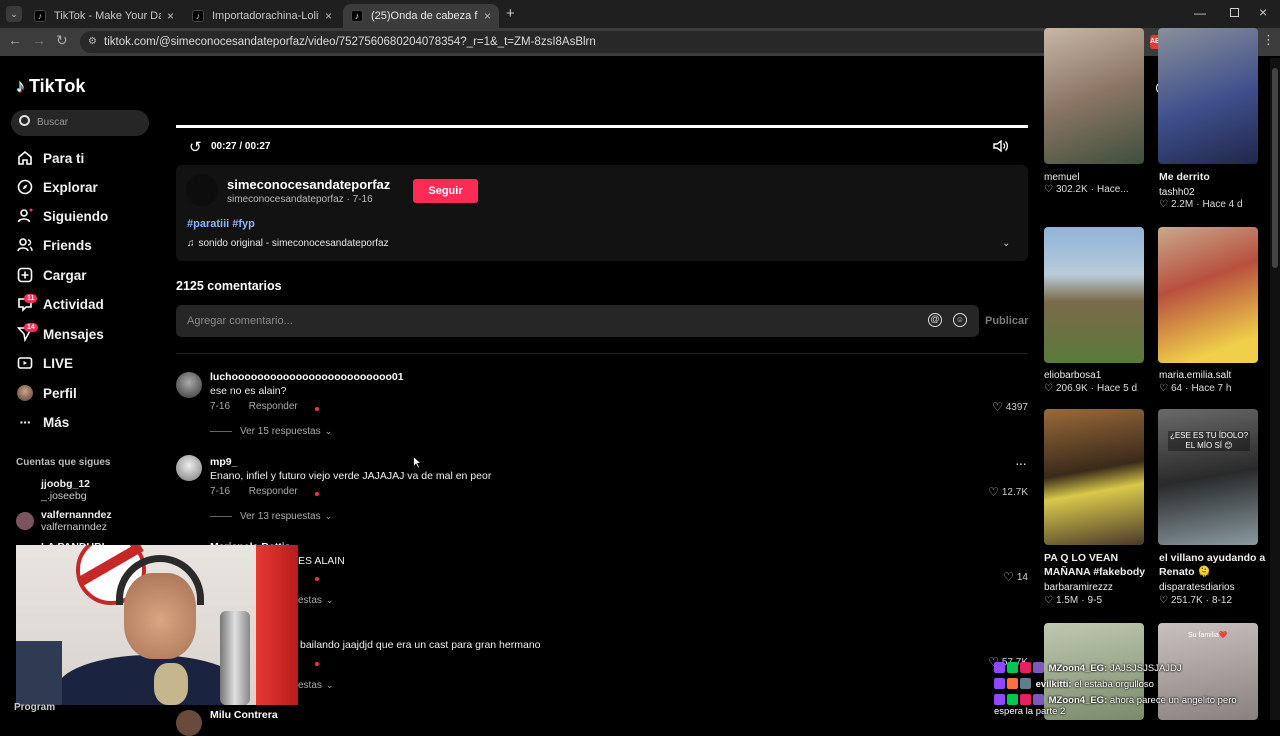 The height and width of the screenshot is (736, 1280). Describe the element at coordinates (1094, 600) in the screenshot. I see `posted-ago: 9-5` at that location.